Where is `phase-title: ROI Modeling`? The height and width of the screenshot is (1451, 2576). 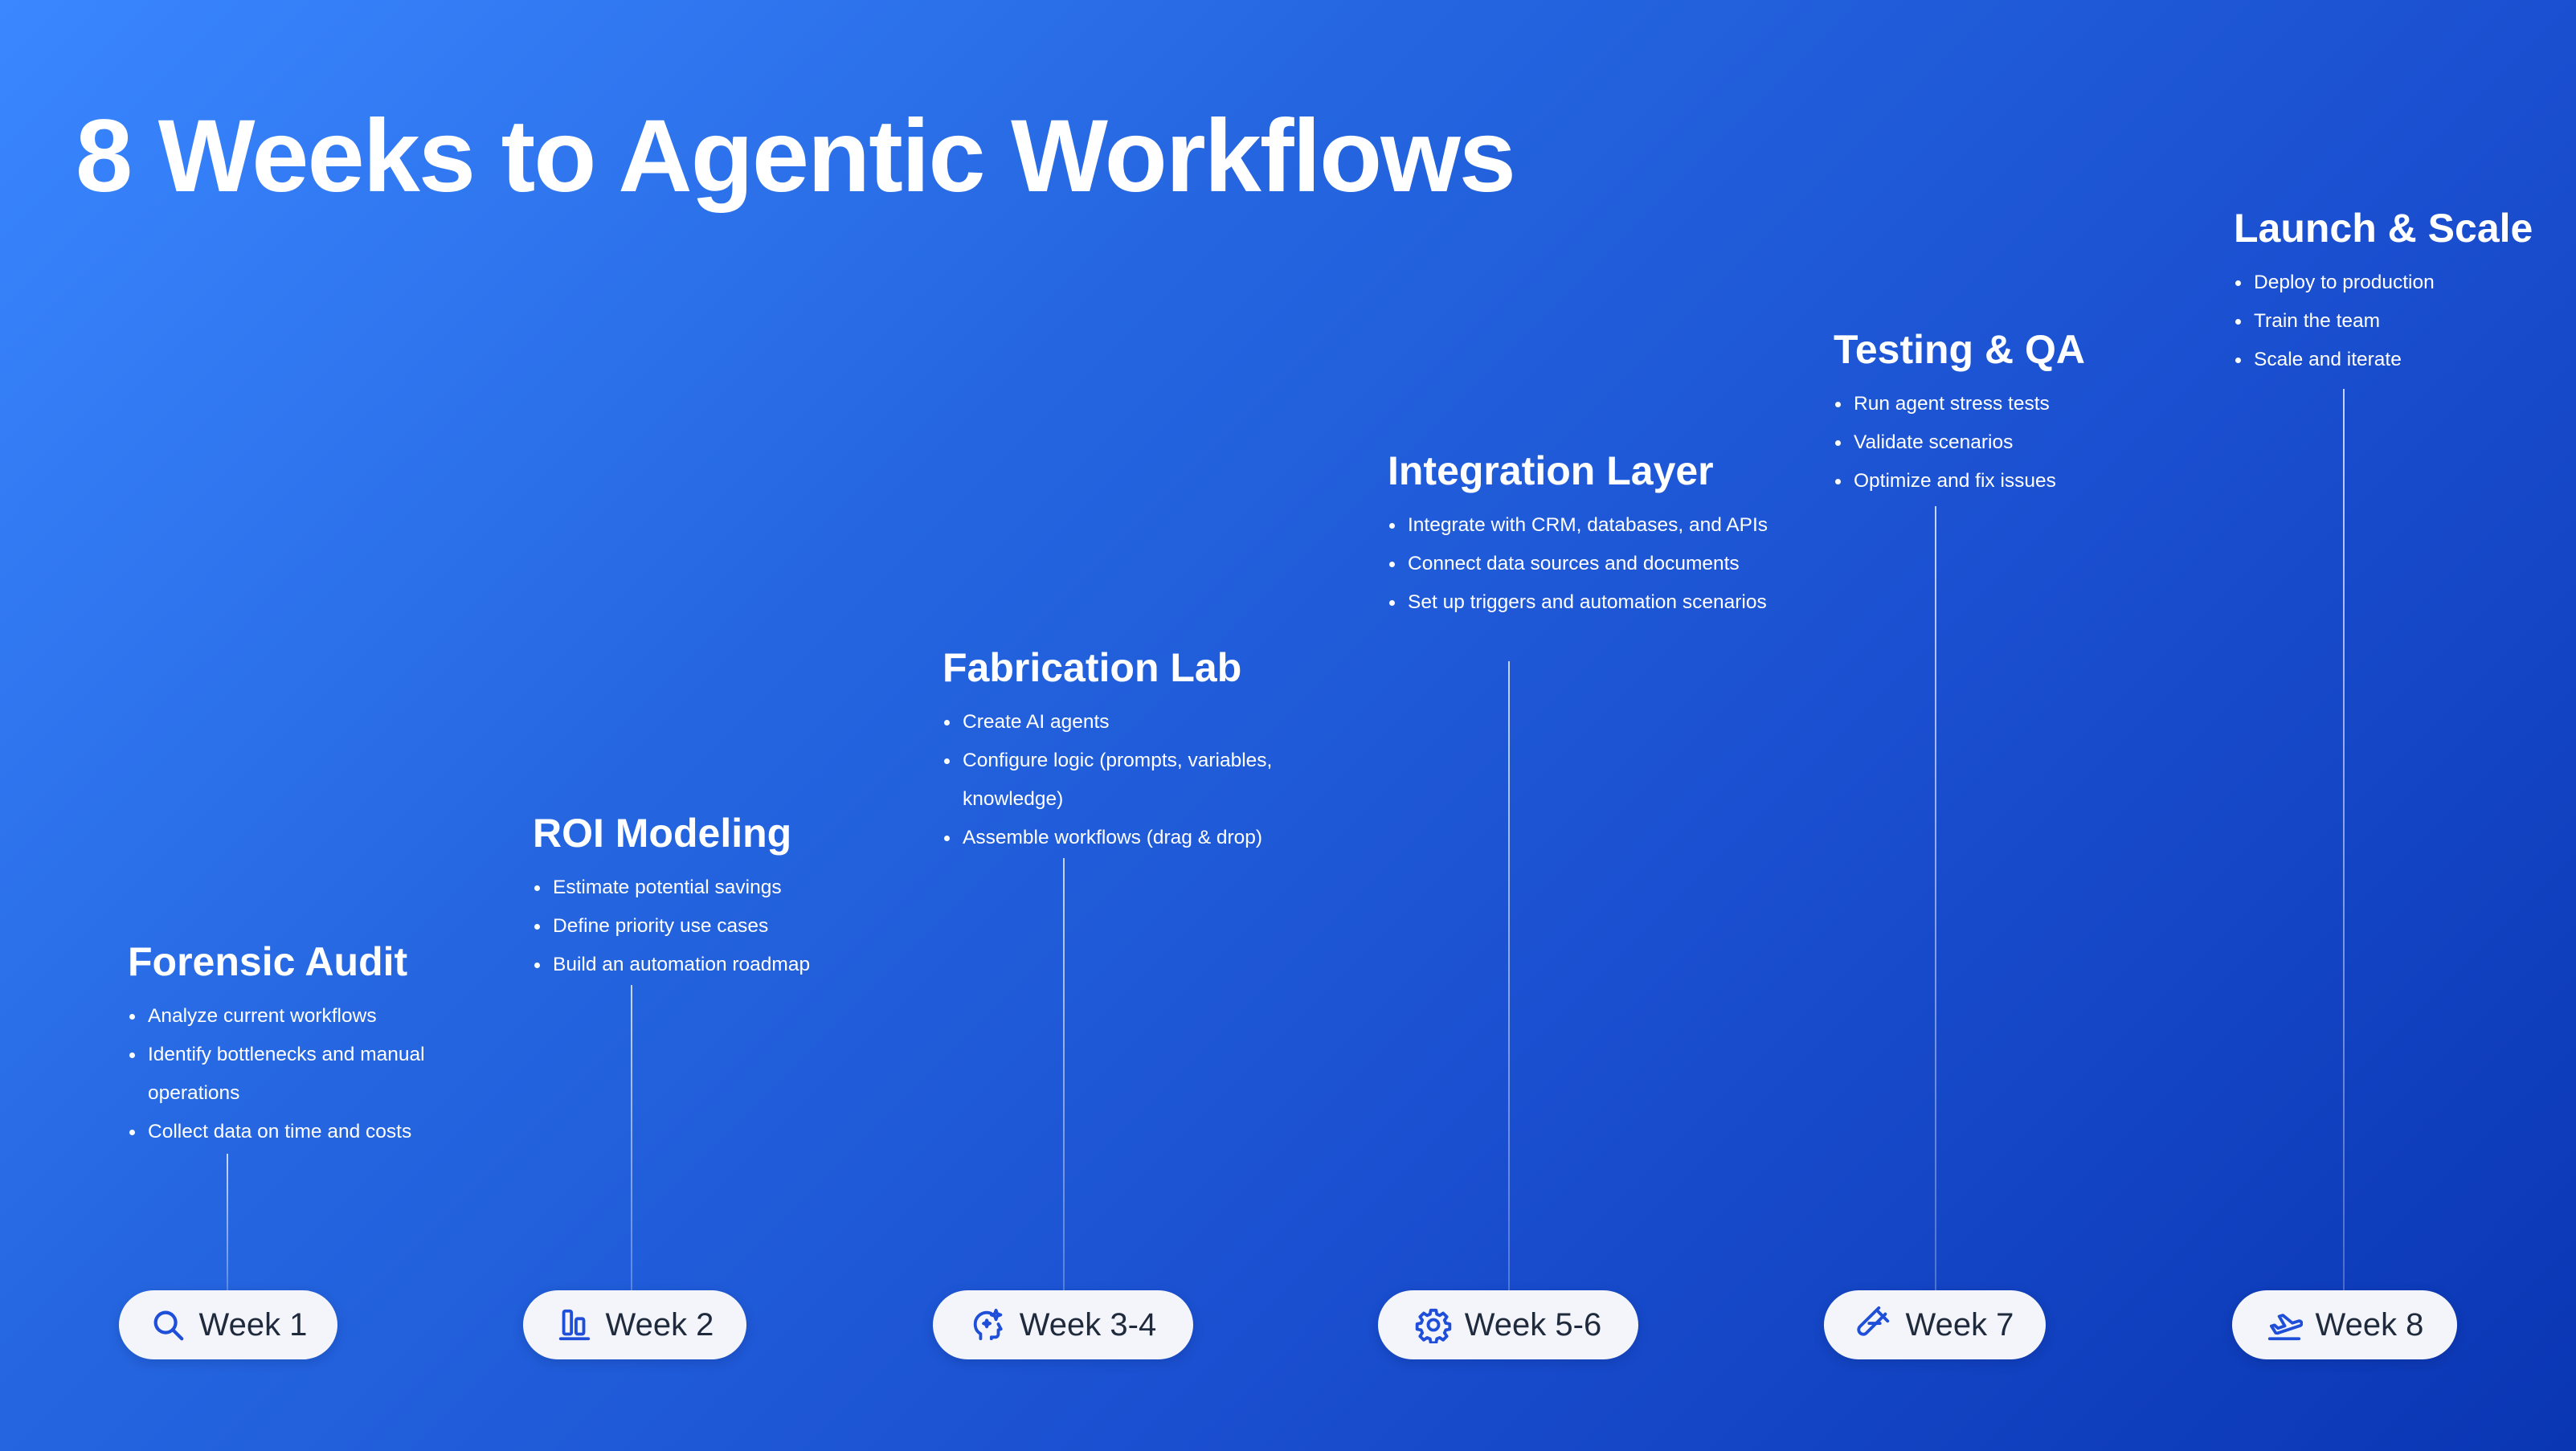 phase-title: ROI Modeling is located at coordinates (663, 833).